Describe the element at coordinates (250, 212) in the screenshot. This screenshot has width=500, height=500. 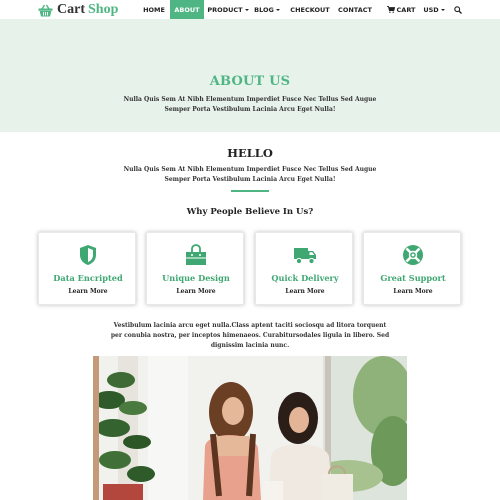
I see `why-heading: Why People Believe In Us?` at that location.